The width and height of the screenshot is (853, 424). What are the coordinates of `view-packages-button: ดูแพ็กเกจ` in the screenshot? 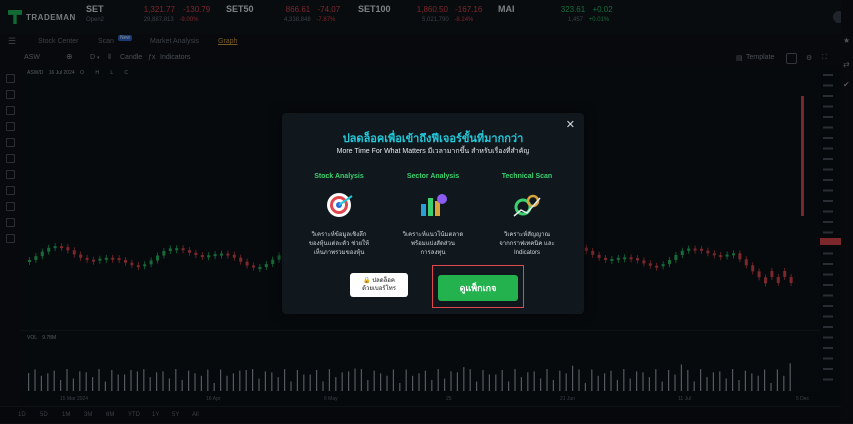 It's located at (478, 288).